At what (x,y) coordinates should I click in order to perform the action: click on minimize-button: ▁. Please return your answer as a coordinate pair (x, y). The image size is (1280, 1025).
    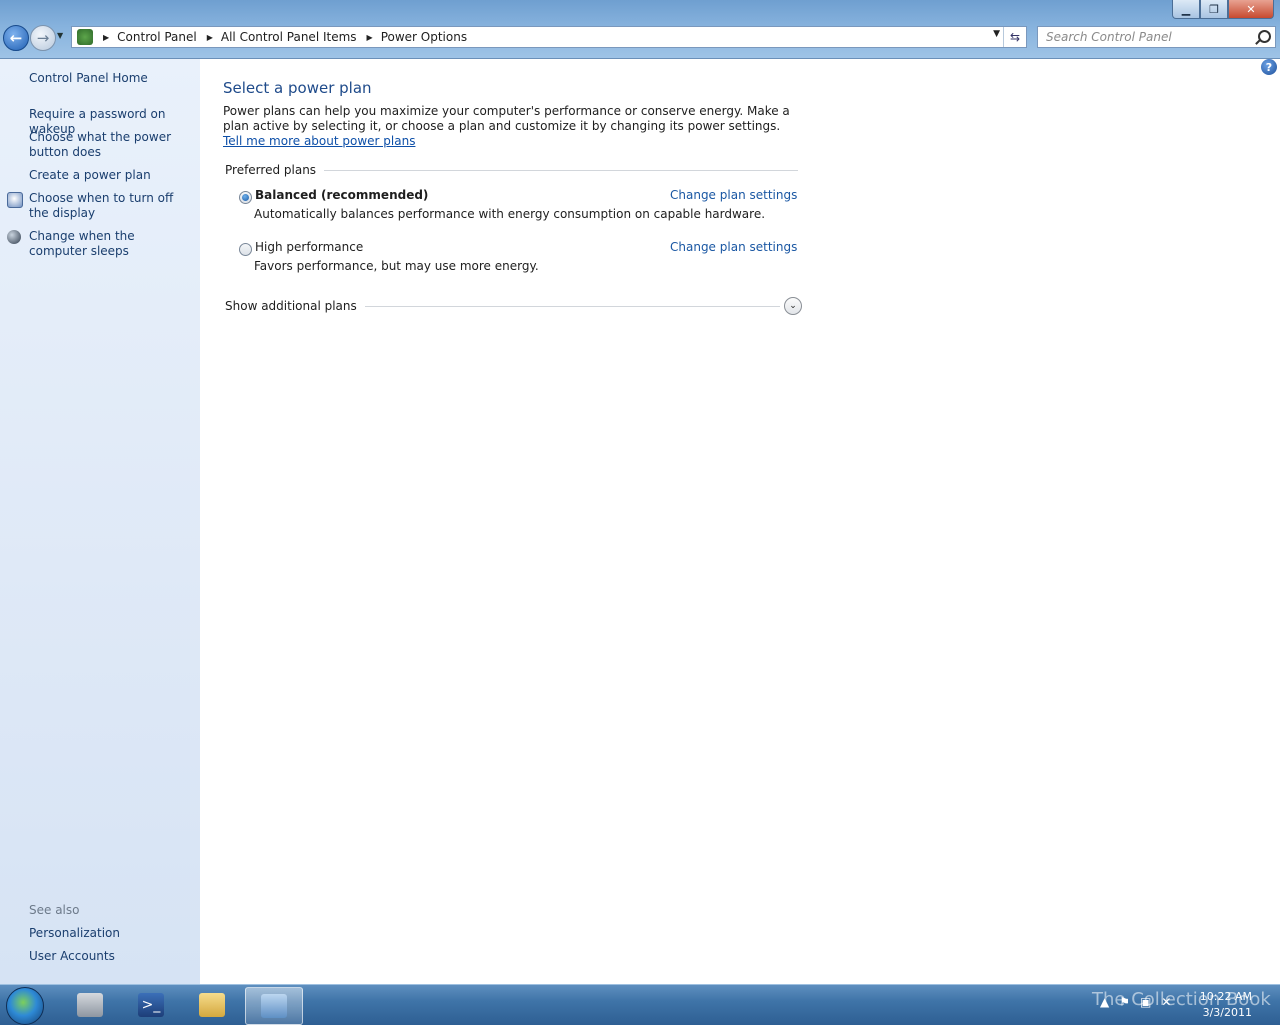
    Looking at the image, I should click on (1186, 9).